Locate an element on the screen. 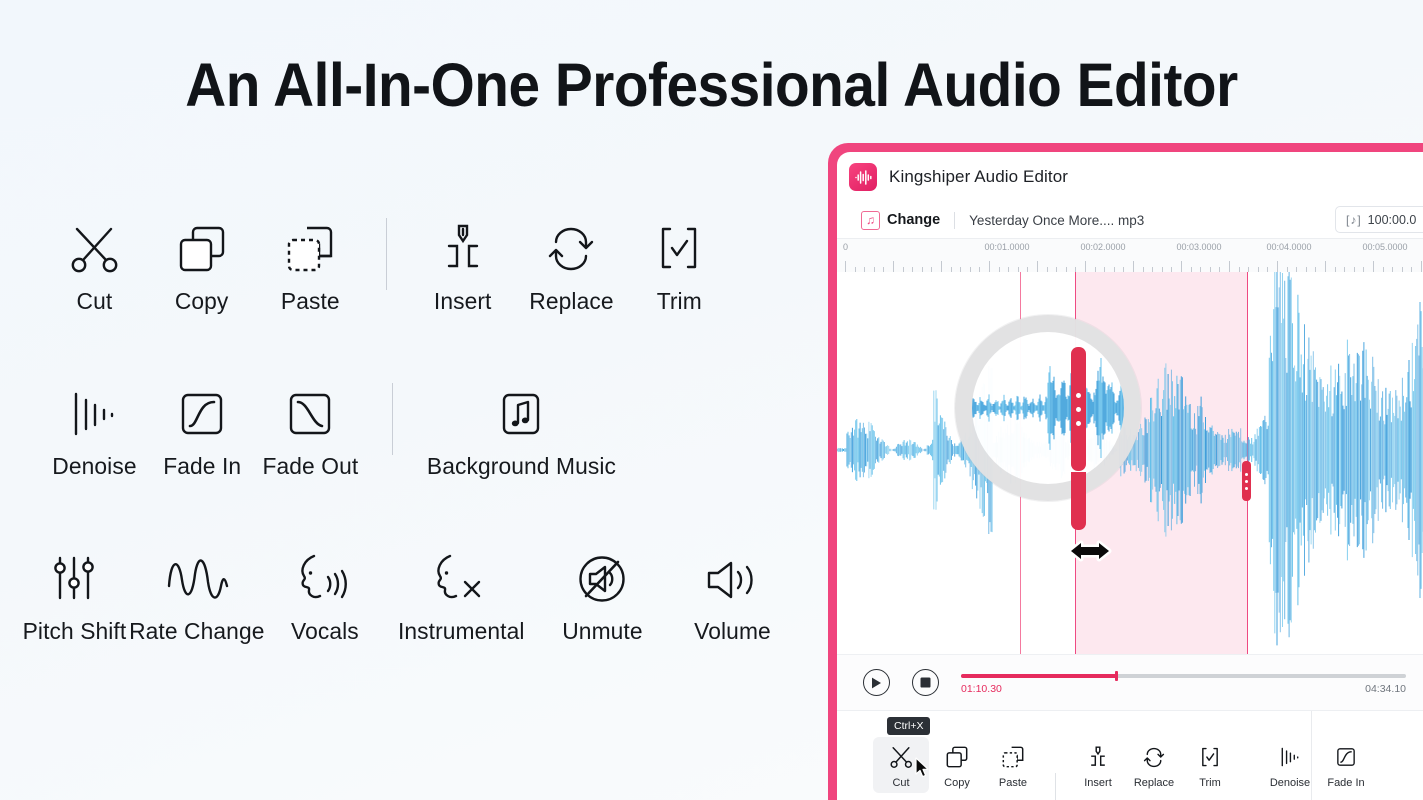  feature-paste: Paste is located at coordinates (310, 262).